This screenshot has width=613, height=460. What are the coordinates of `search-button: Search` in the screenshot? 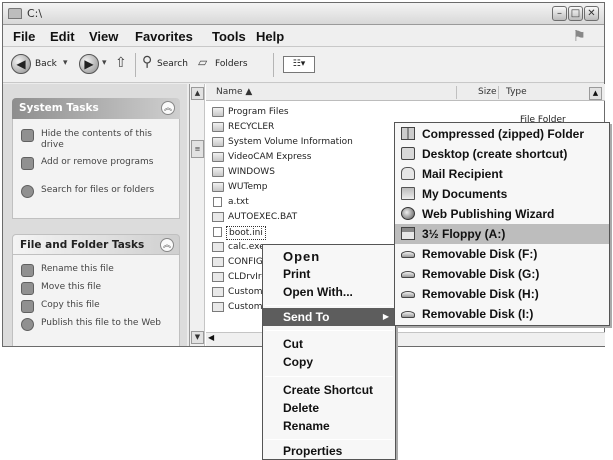 It's located at (172, 64).